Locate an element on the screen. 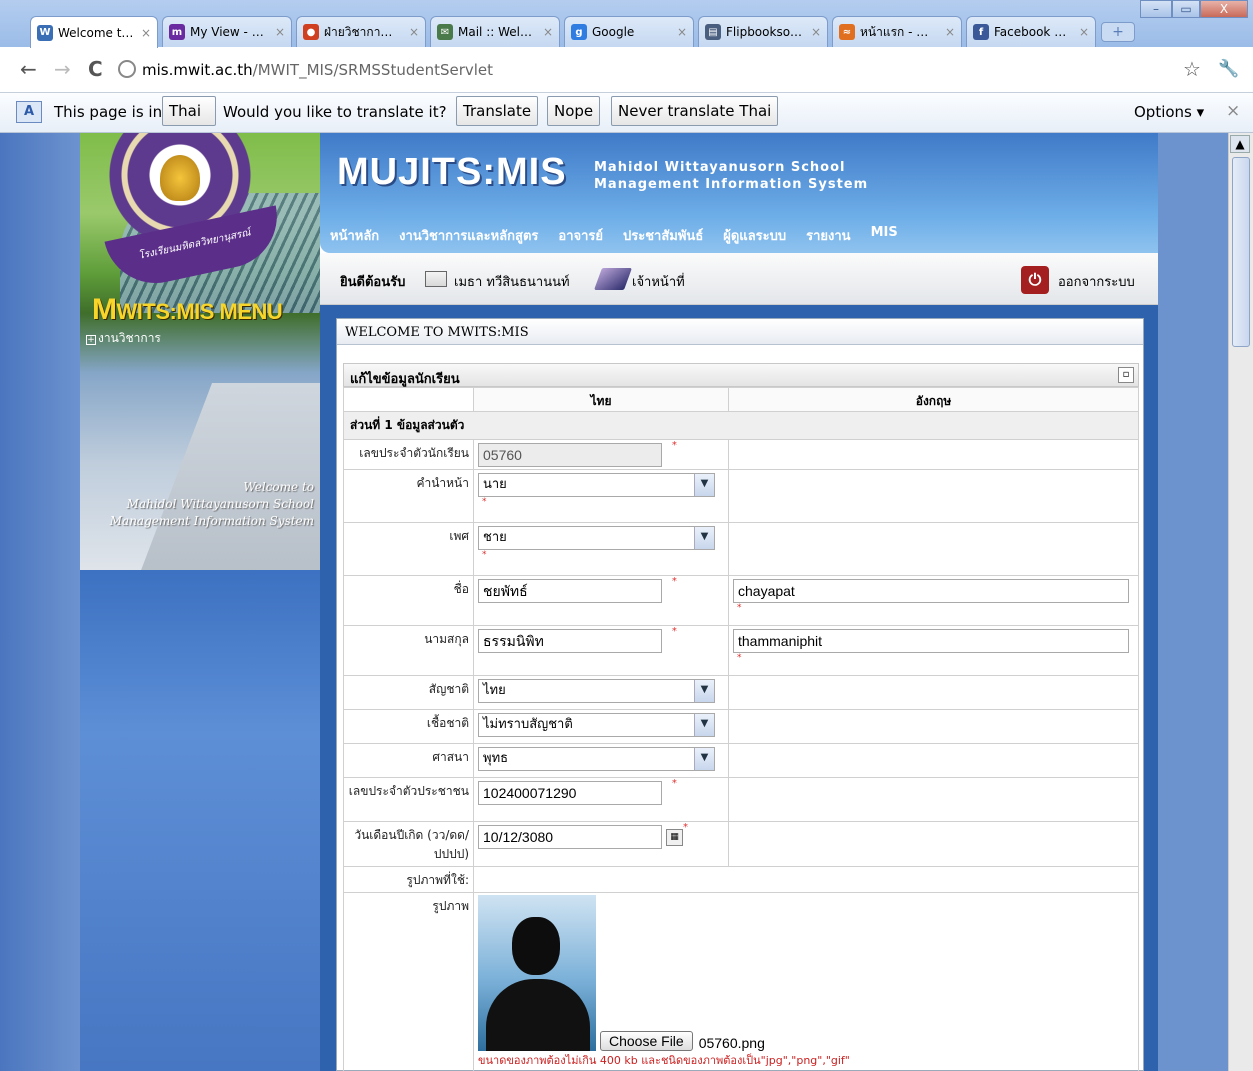  tab-my-view: m My View - … × is located at coordinates (227, 31).